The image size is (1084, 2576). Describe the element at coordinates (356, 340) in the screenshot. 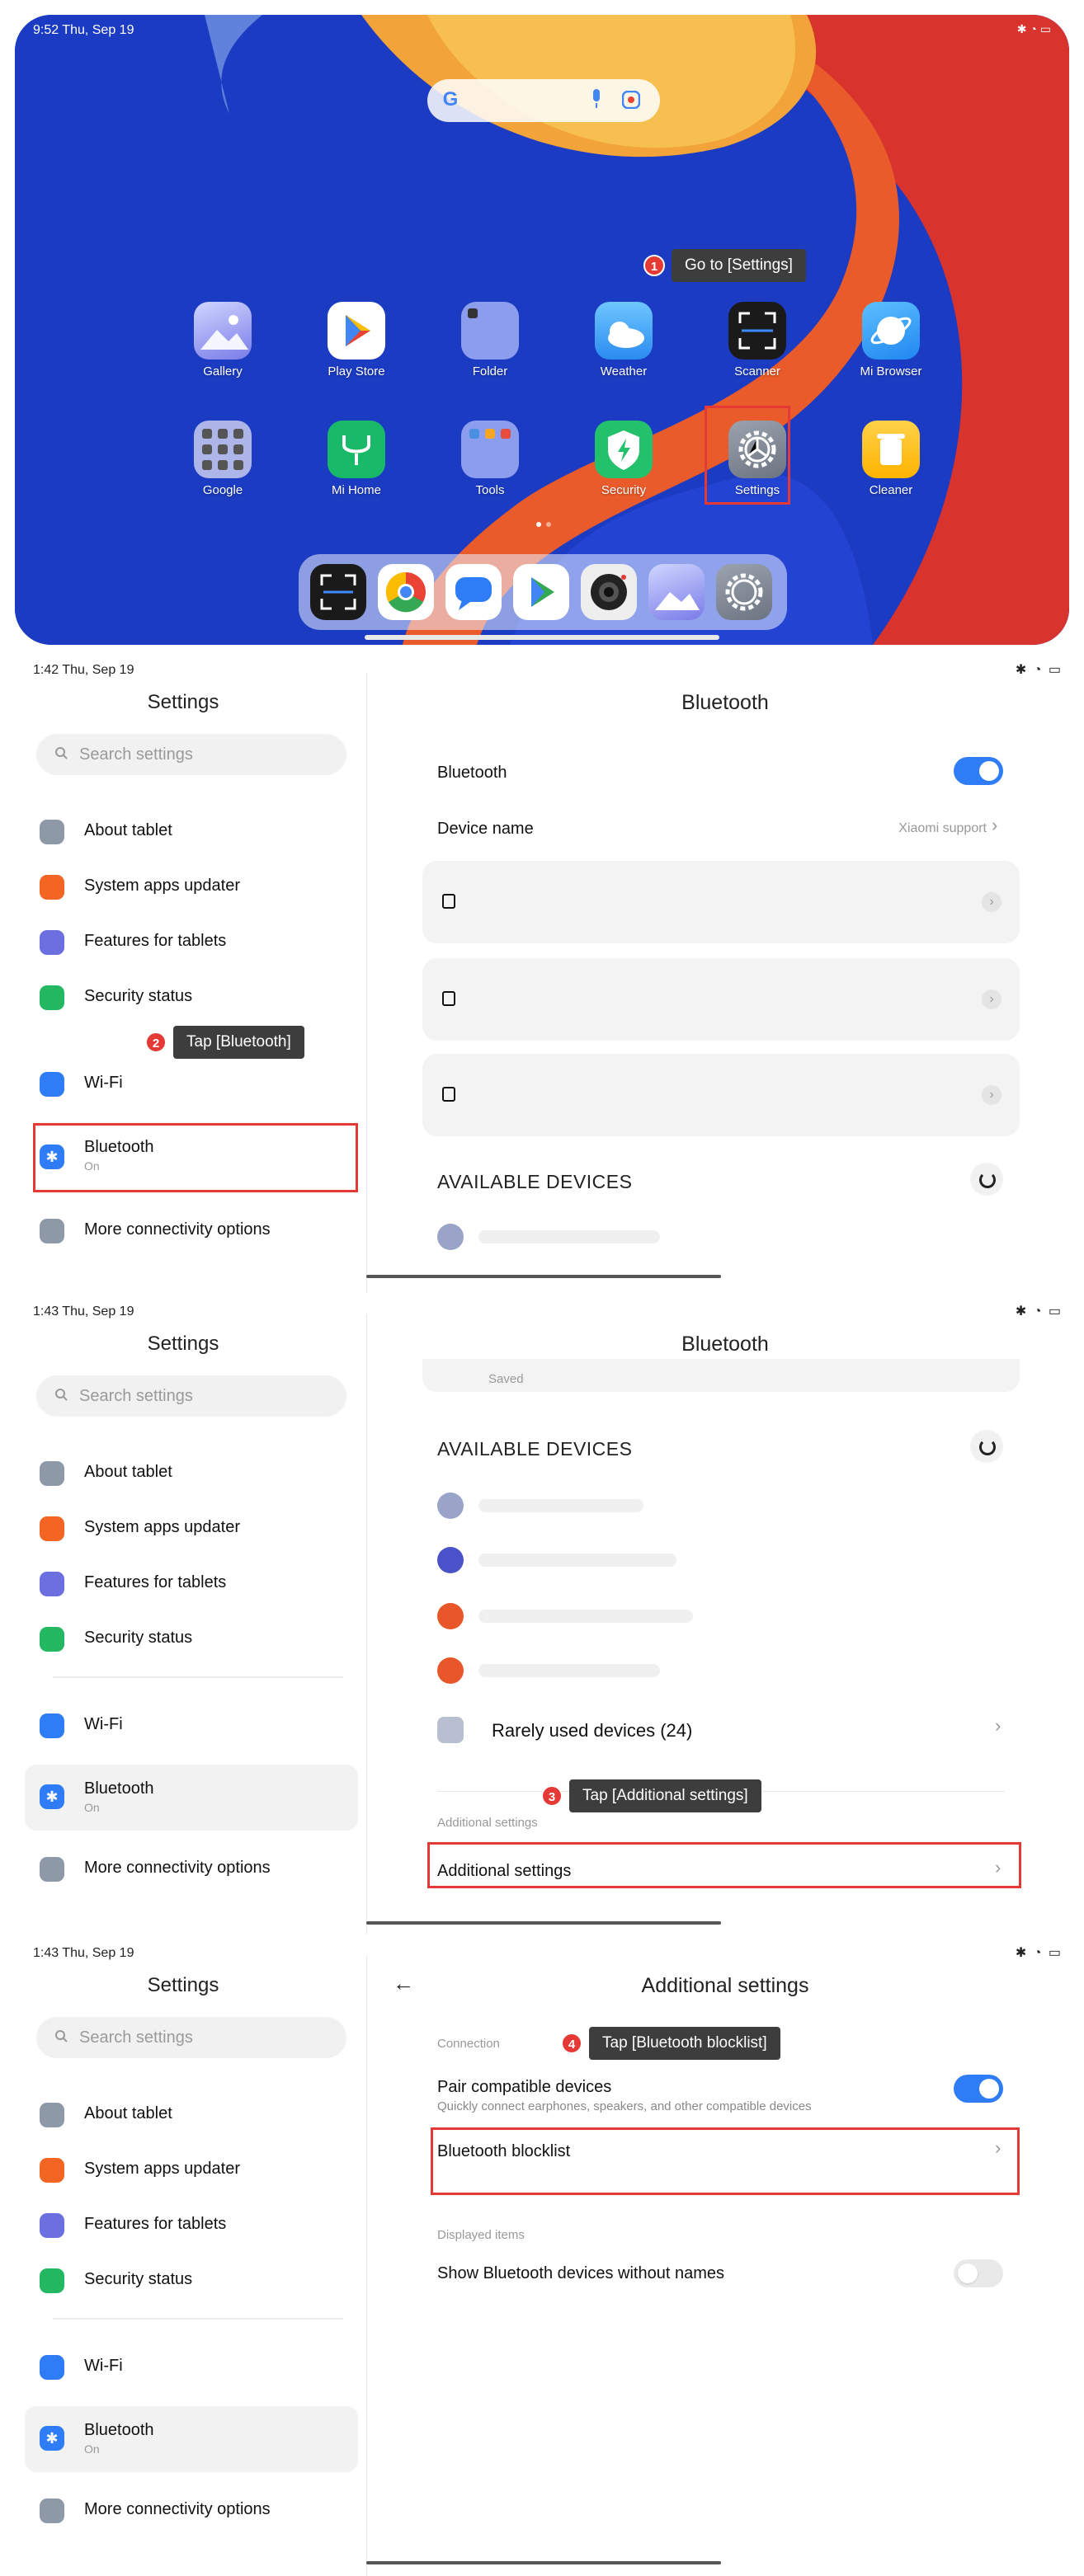

I see `app-play-store: Play Store` at that location.